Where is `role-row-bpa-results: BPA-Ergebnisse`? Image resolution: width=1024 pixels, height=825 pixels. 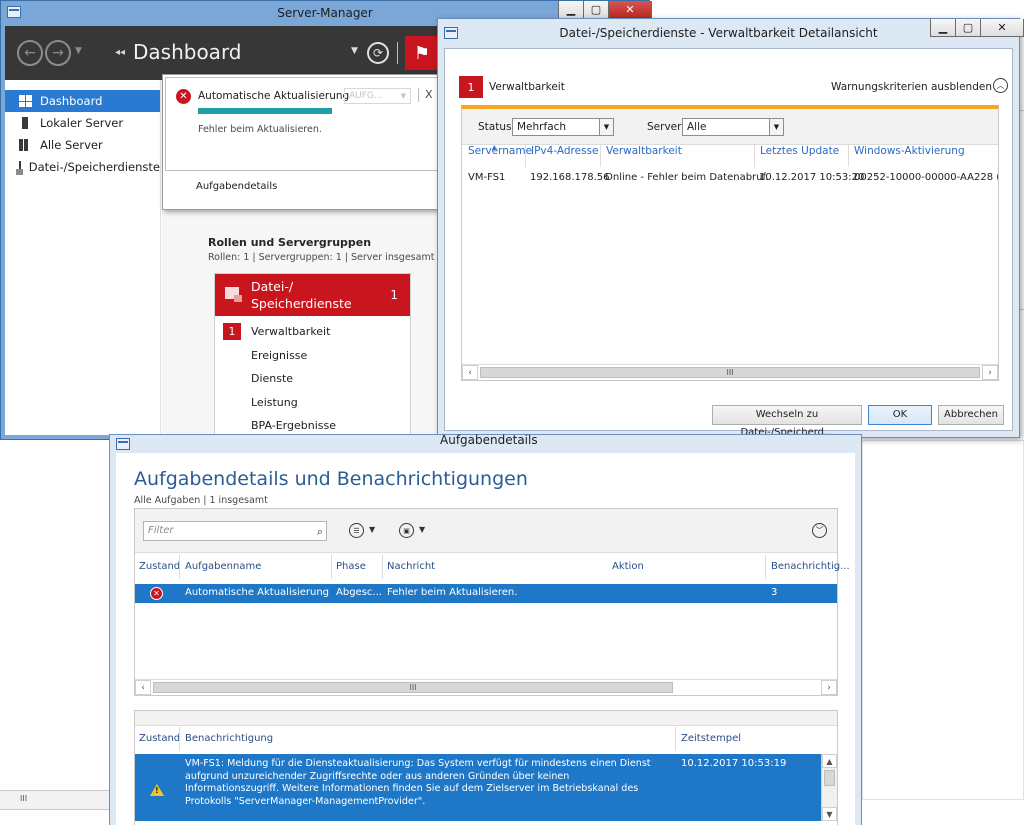 role-row-bpa-results: BPA-Ergebnisse is located at coordinates (312, 424).